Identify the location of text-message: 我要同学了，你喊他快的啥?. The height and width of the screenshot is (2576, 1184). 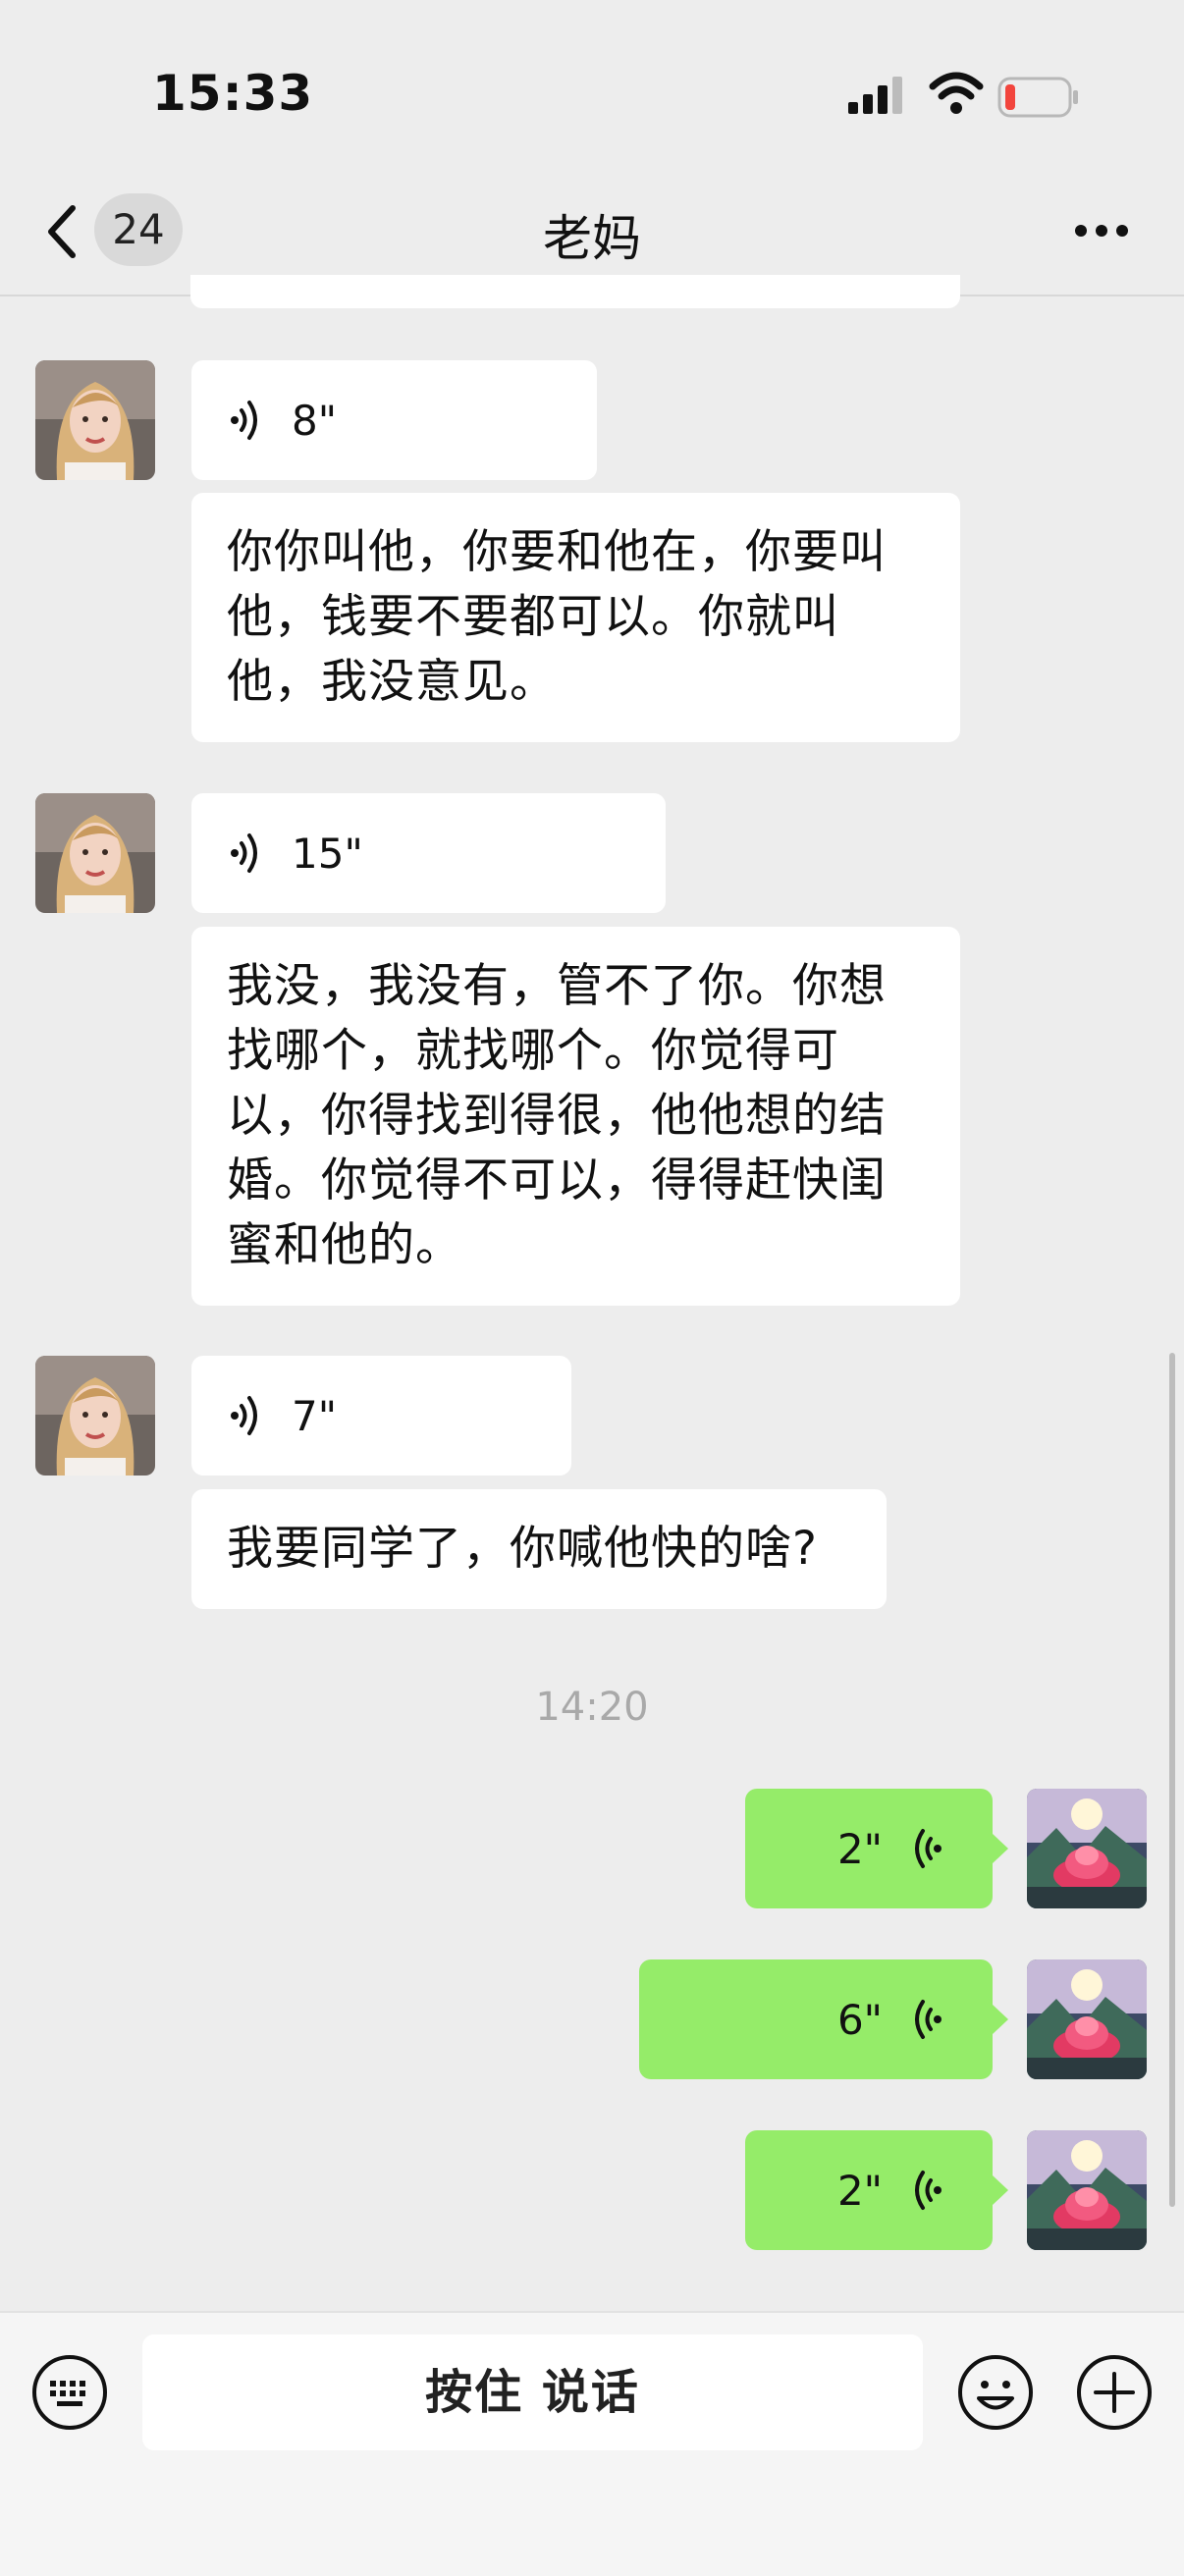
(539, 1549).